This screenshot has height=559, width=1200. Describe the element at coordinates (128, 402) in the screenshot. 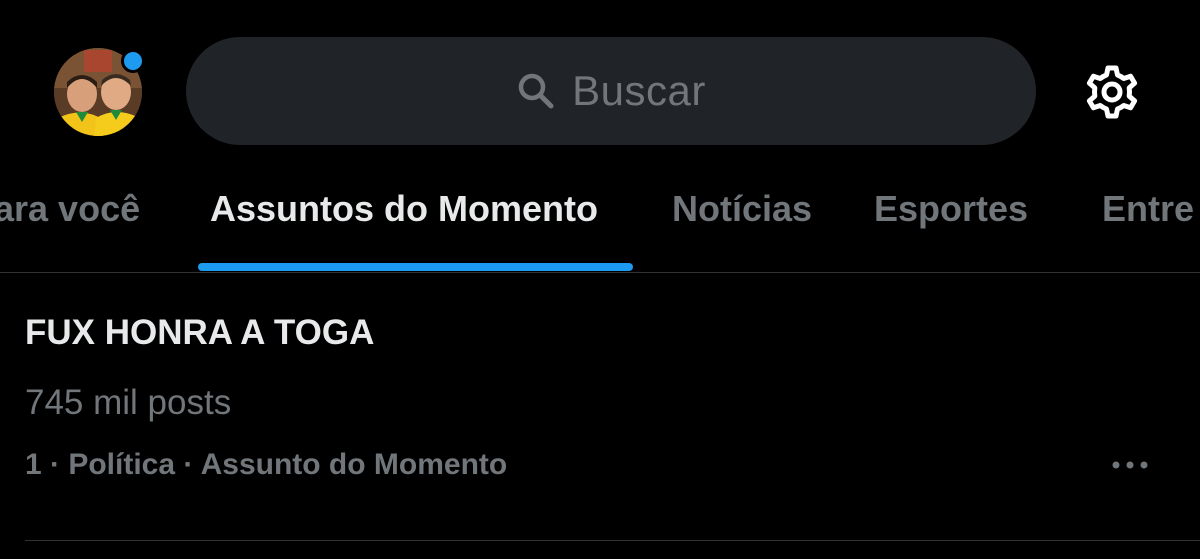

I see `trend-post-count: 745 mil posts` at that location.